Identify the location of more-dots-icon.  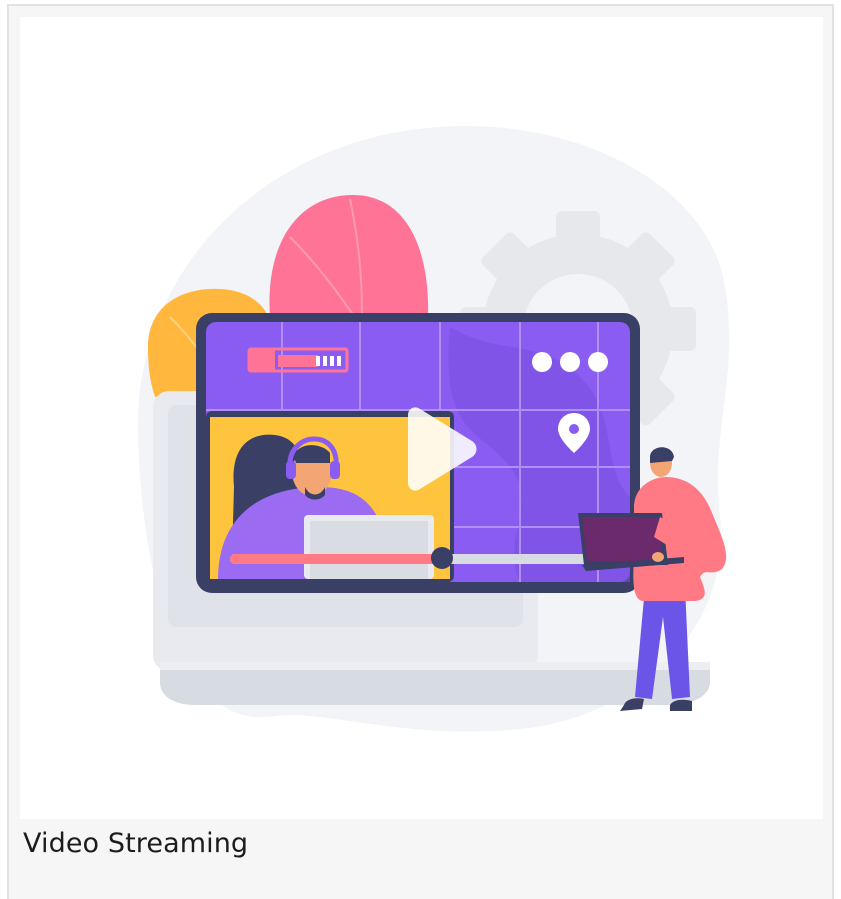
(570, 362).